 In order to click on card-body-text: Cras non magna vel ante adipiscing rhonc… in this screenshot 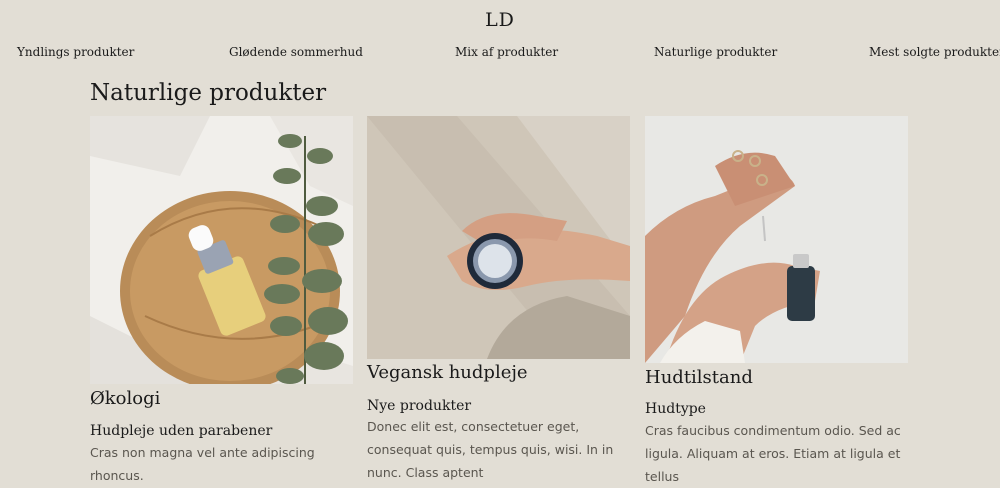, I will do `click(202, 464)`.